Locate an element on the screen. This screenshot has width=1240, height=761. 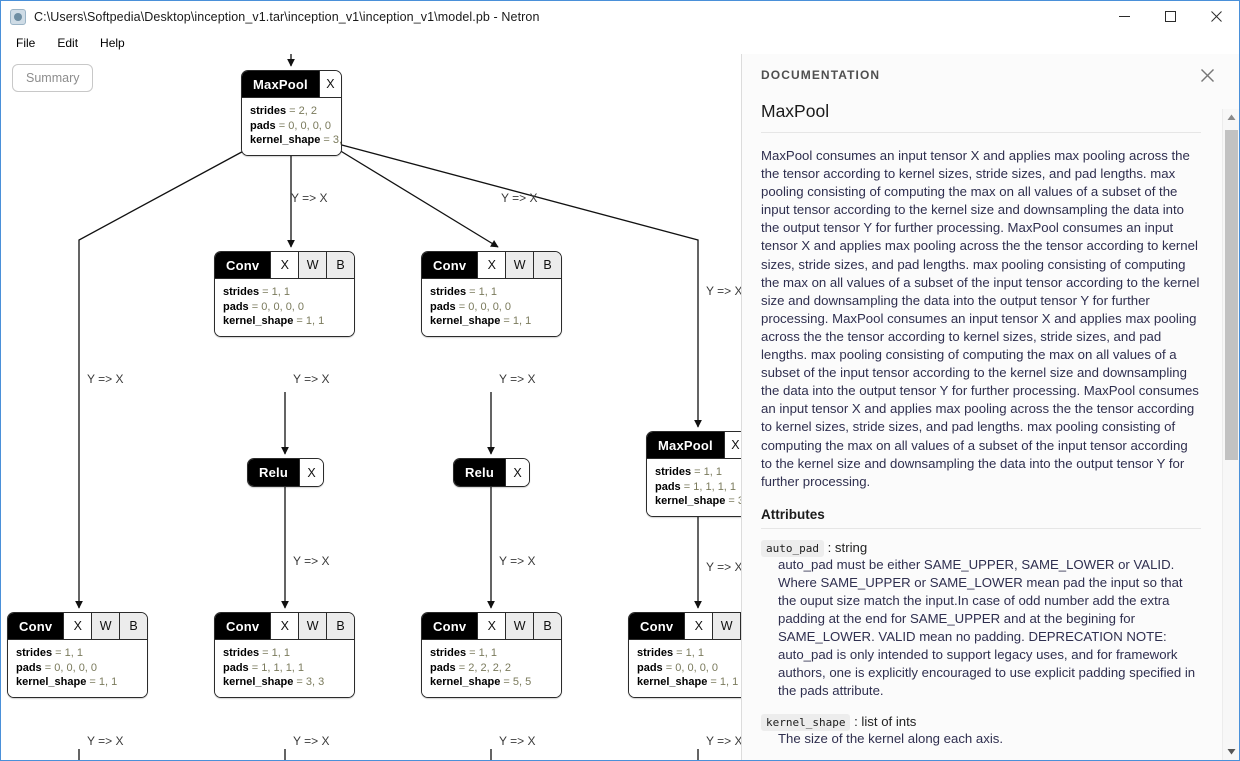
node-type-label: Relu is located at coordinates (273, 472).